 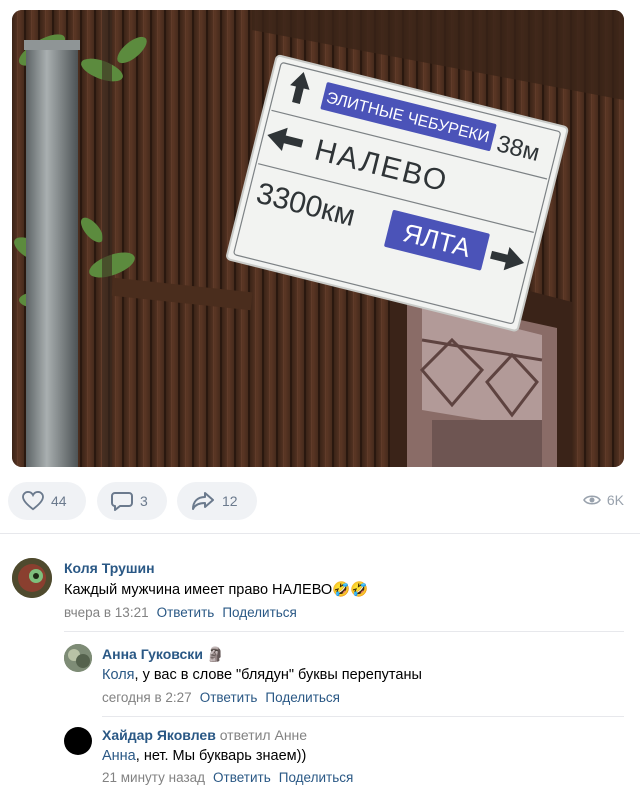 What do you see at coordinates (118, 675) in the screenshot?
I see `mention-link: Коля` at bounding box center [118, 675].